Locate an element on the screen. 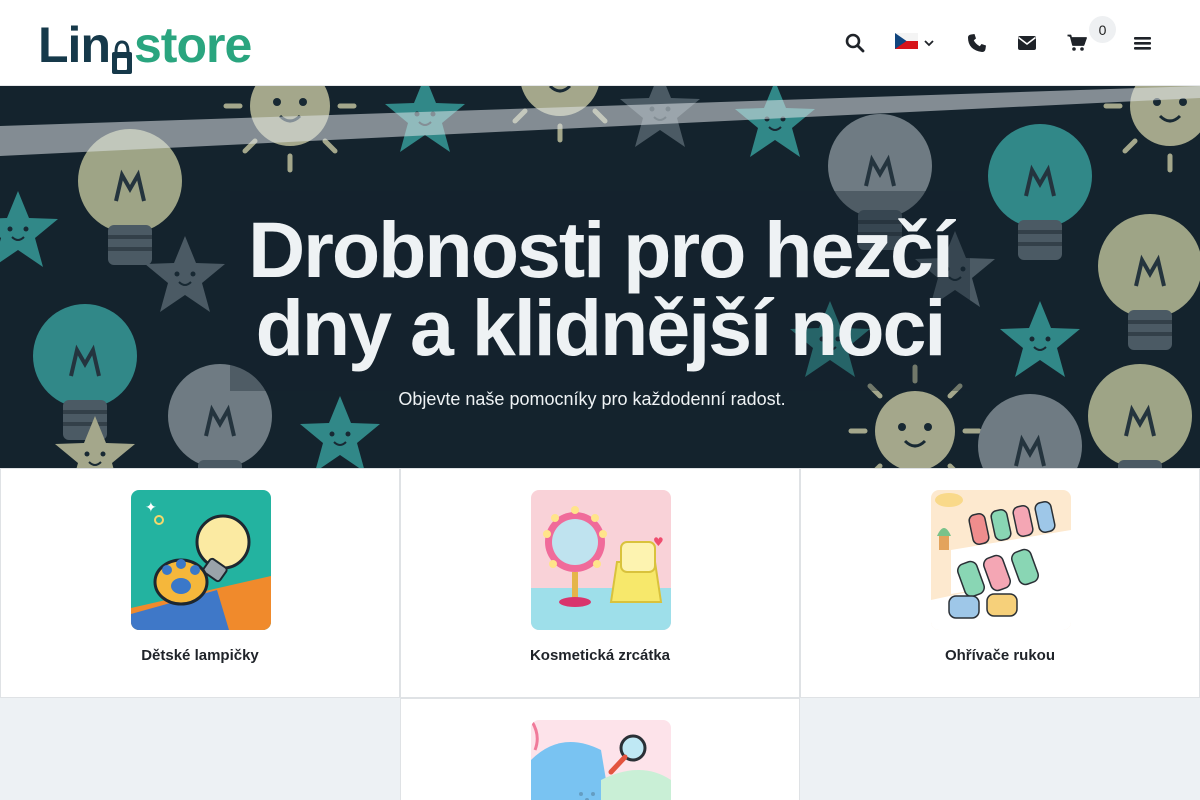 This screenshot has height=800, width=1200. flag-cz-icon is located at coordinates (906, 43).